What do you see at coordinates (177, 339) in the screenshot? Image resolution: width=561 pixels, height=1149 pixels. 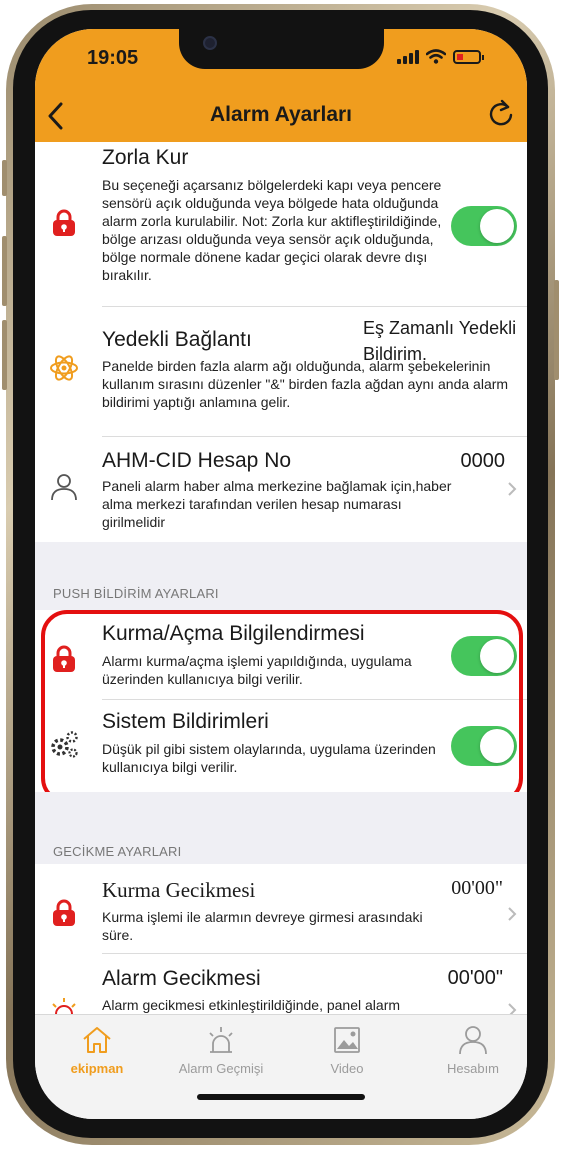 I see `setting-title: Yedekli Bağlantı` at bounding box center [177, 339].